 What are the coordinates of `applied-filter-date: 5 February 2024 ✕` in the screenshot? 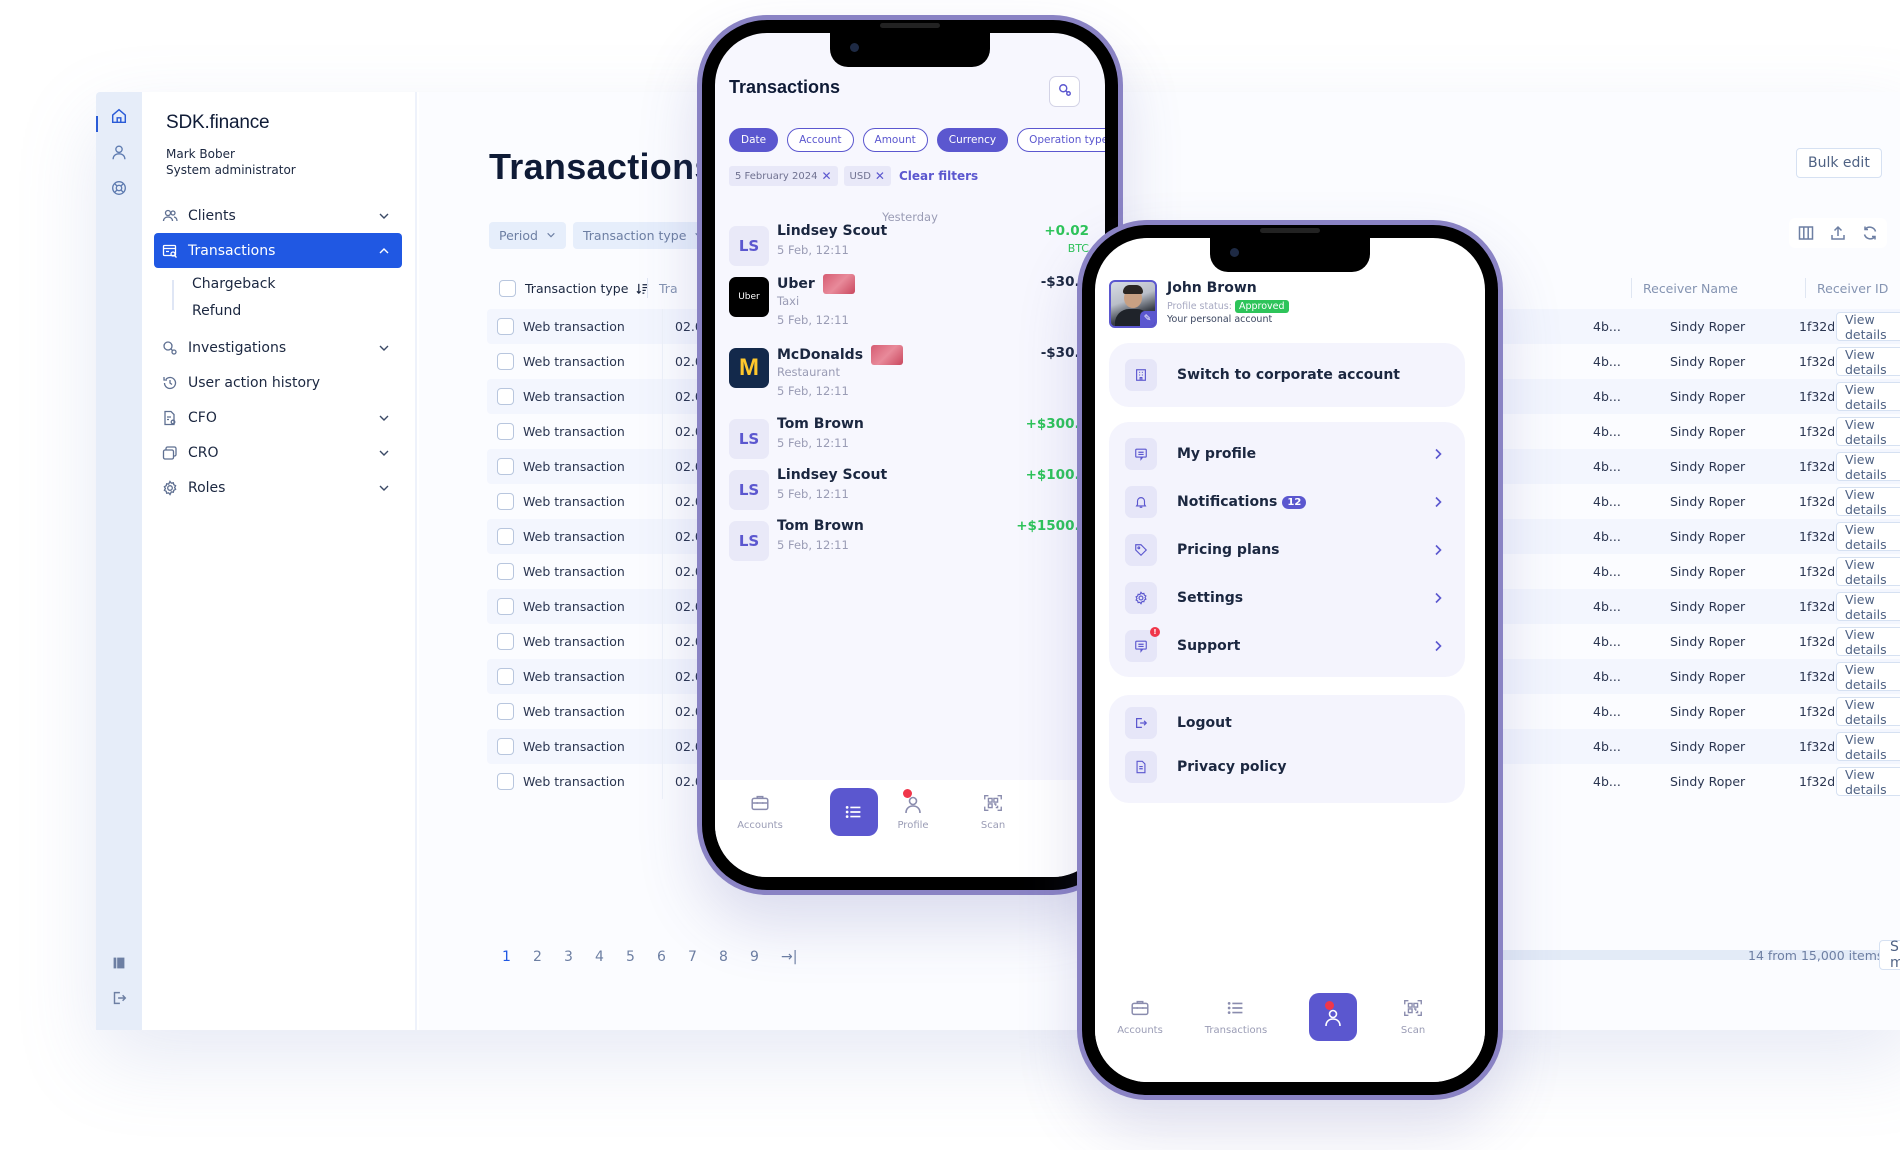 It's located at (783, 176).